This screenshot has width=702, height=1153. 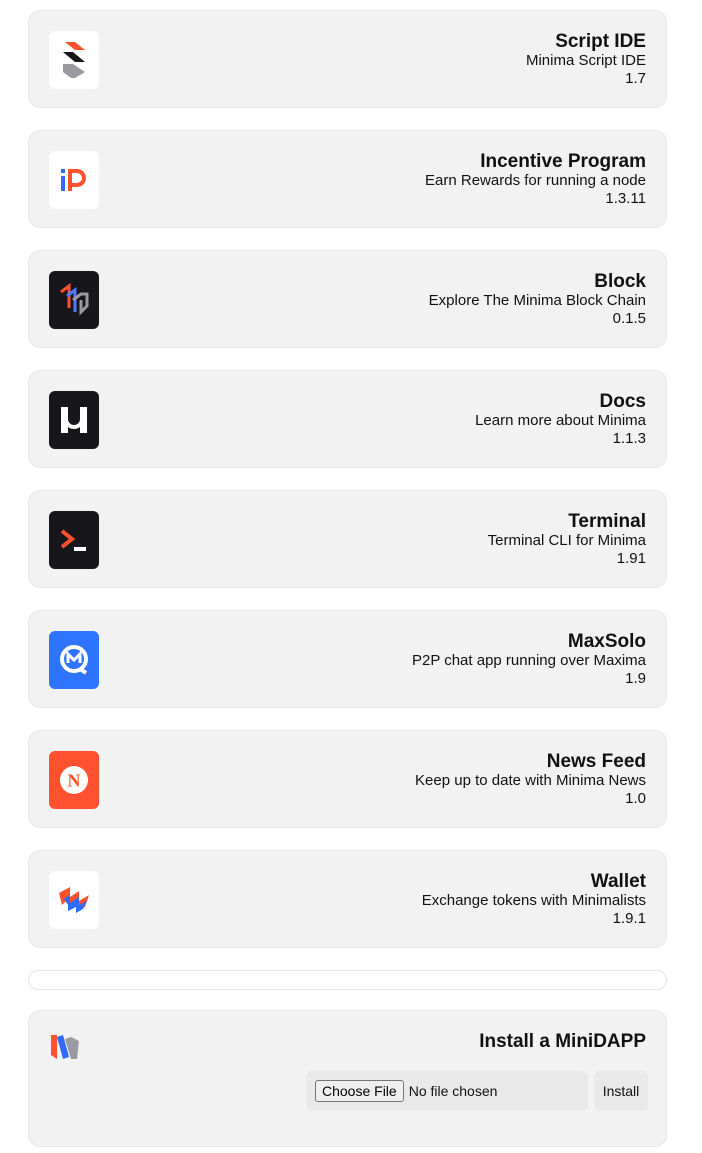 What do you see at coordinates (347, 59) in the screenshot?
I see `app-card-script-ide: Script IDE Minima Script IDE 1.7` at bounding box center [347, 59].